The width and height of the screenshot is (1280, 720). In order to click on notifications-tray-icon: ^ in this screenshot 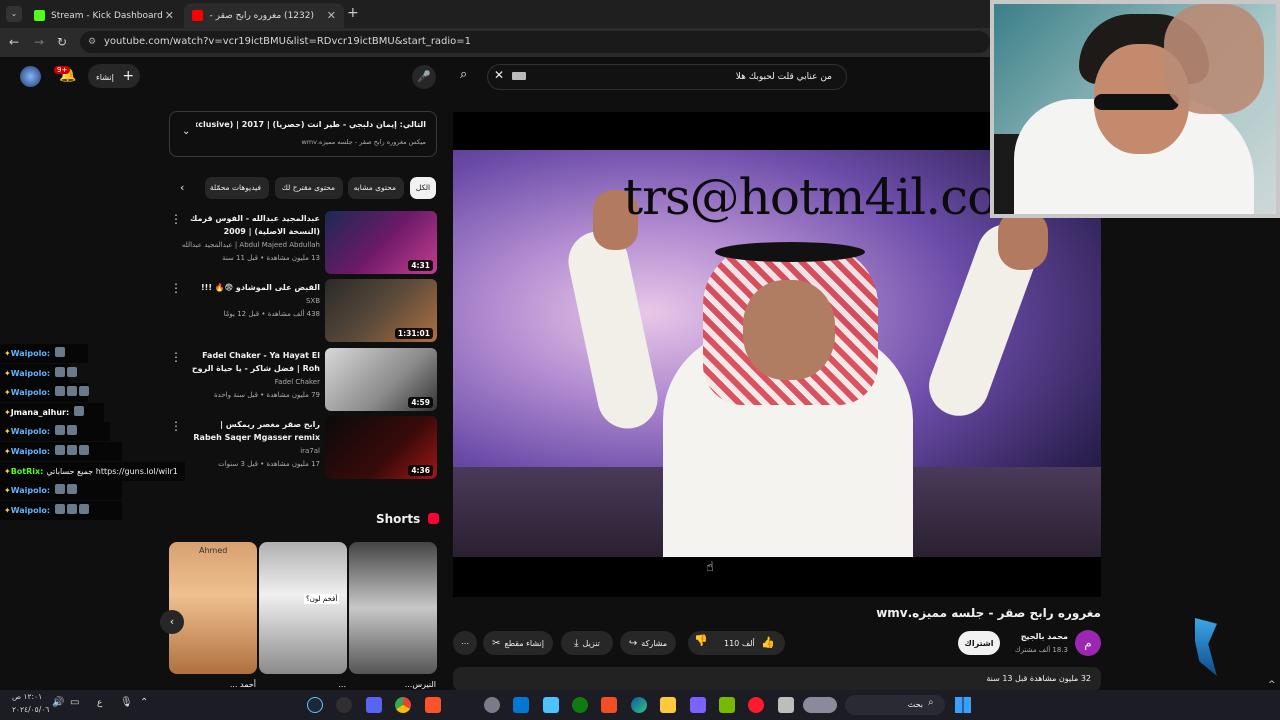, I will do `click(1272, 685)`.